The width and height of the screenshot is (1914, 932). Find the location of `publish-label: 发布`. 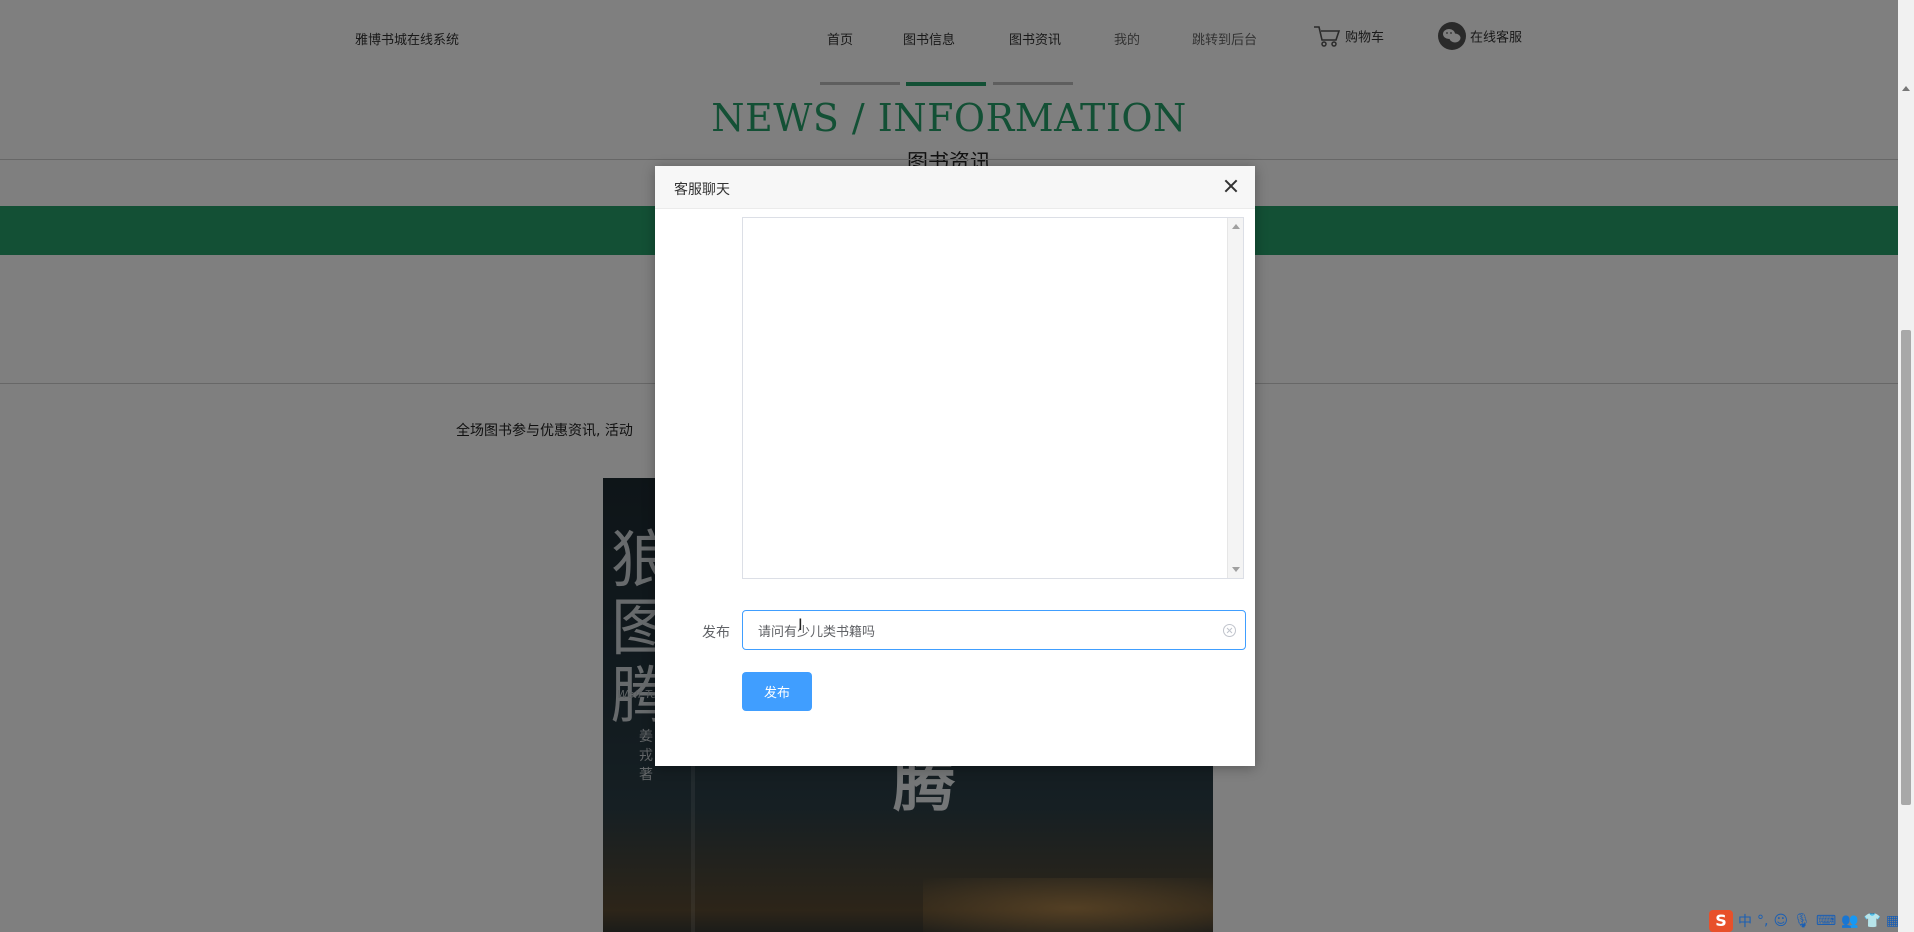

publish-label: 发布 is located at coordinates (716, 633).